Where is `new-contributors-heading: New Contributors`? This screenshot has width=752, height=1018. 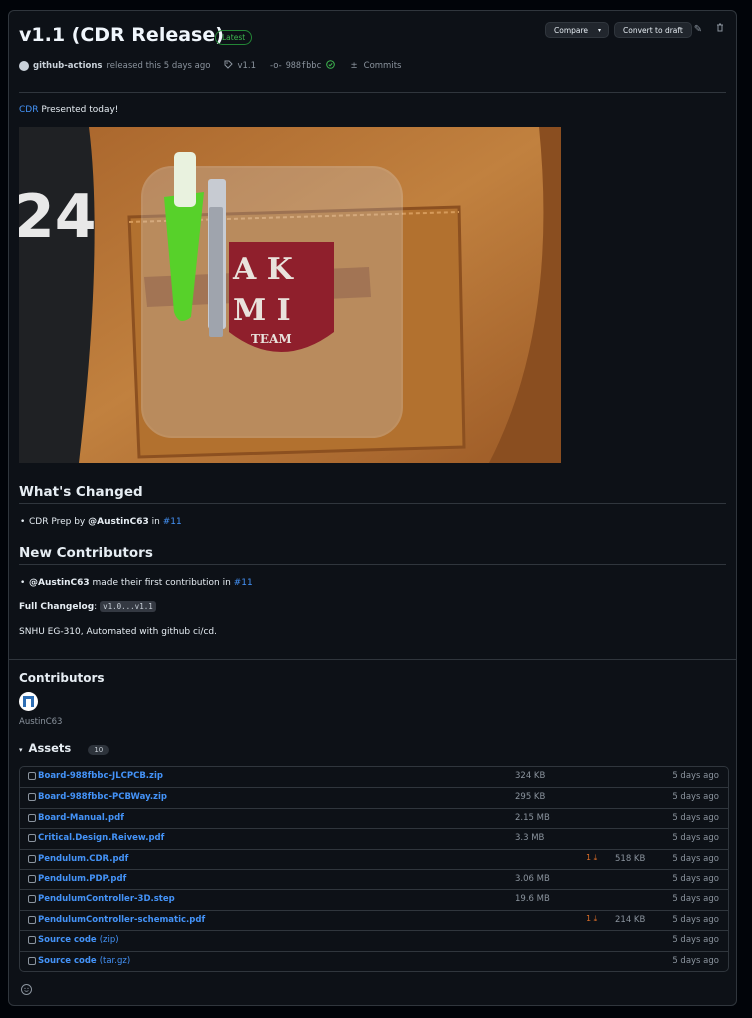 new-contributors-heading: New Contributors is located at coordinates (86, 553).